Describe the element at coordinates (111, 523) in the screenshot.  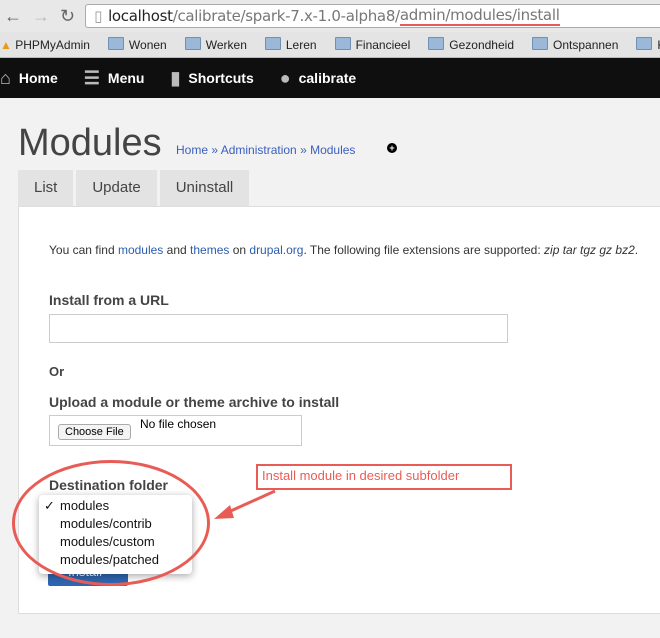
I see `annotation-ellipse` at that location.